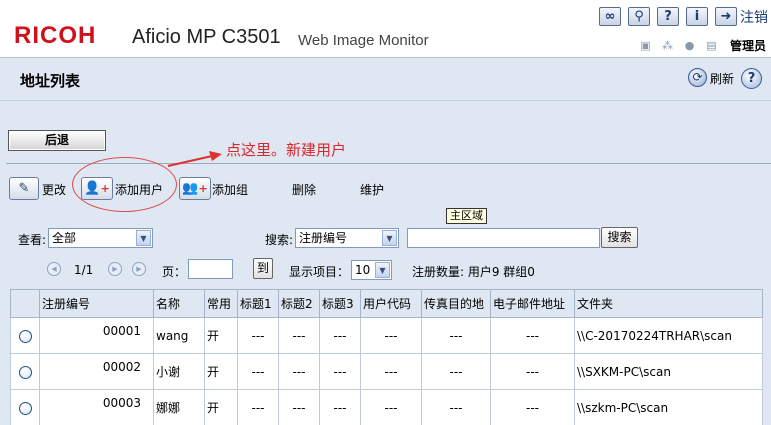  I want to click on link-icon: ∞, so click(610, 16).